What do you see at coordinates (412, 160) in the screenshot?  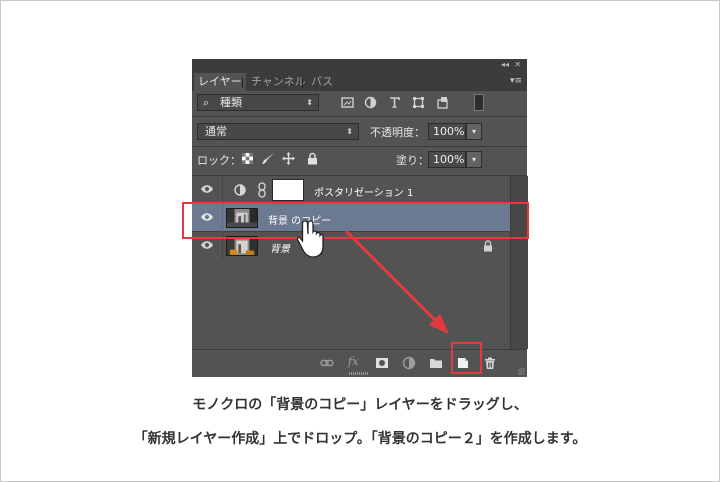 I see `fill-label: 塗り：` at bounding box center [412, 160].